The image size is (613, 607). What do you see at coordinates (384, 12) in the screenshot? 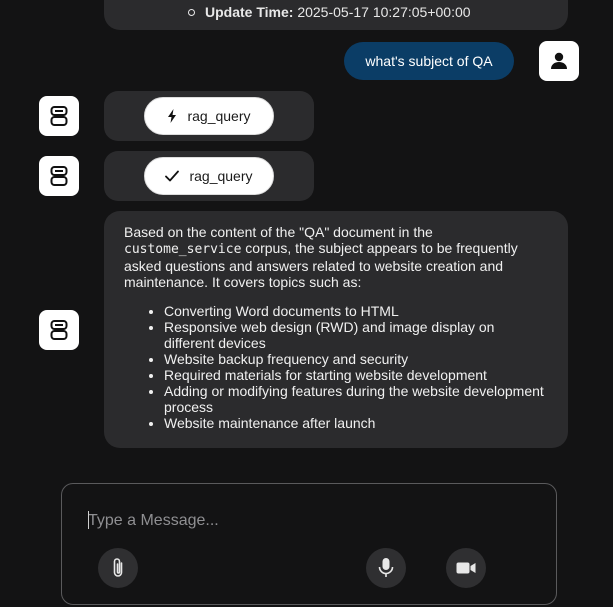
I see `item-value: 2025-05-17 10:27:05+00:00` at bounding box center [384, 12].